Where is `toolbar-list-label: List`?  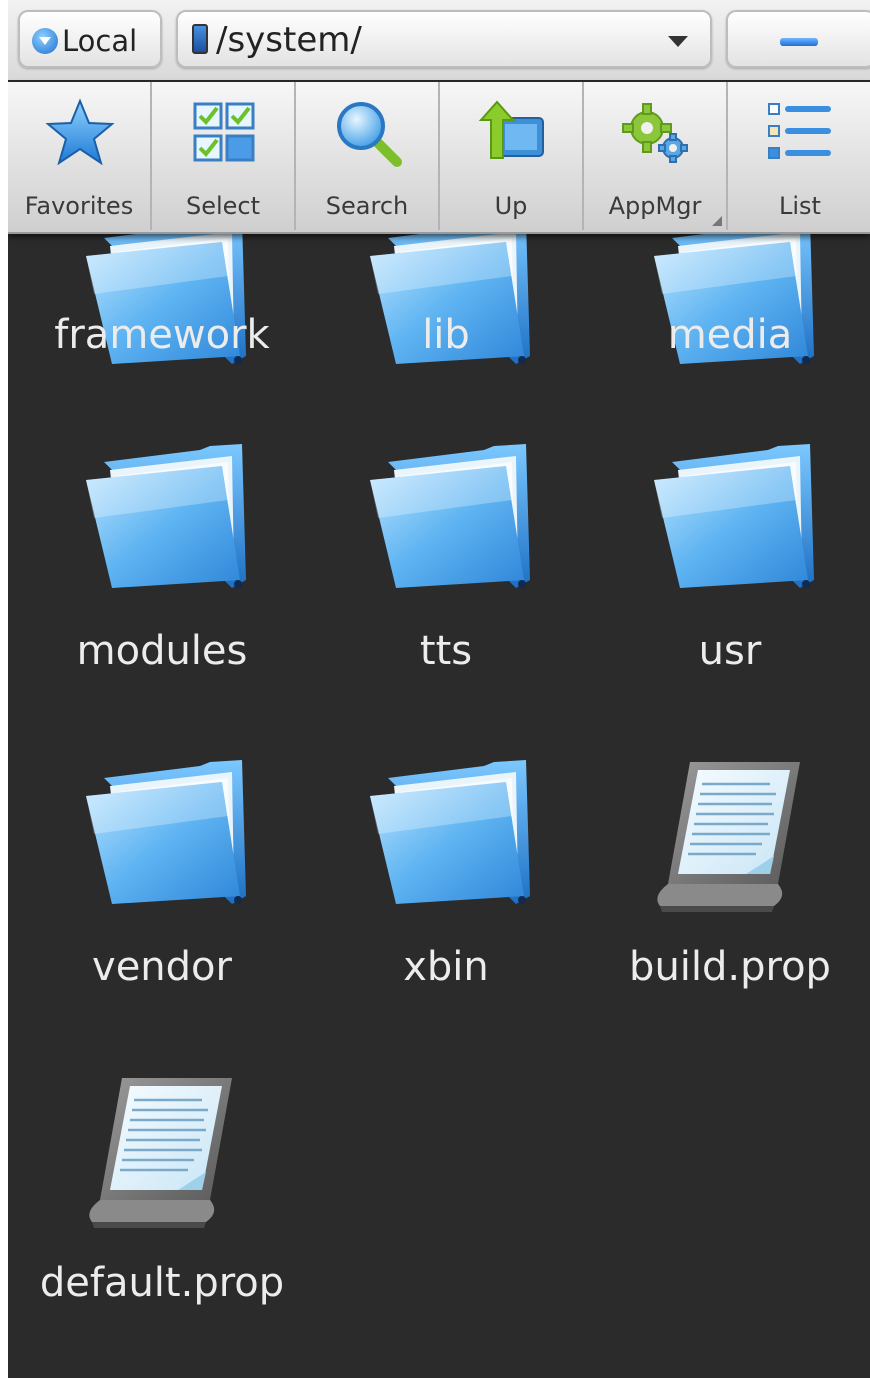
toolbar-list-label: List is located at coordinates (800, 206).